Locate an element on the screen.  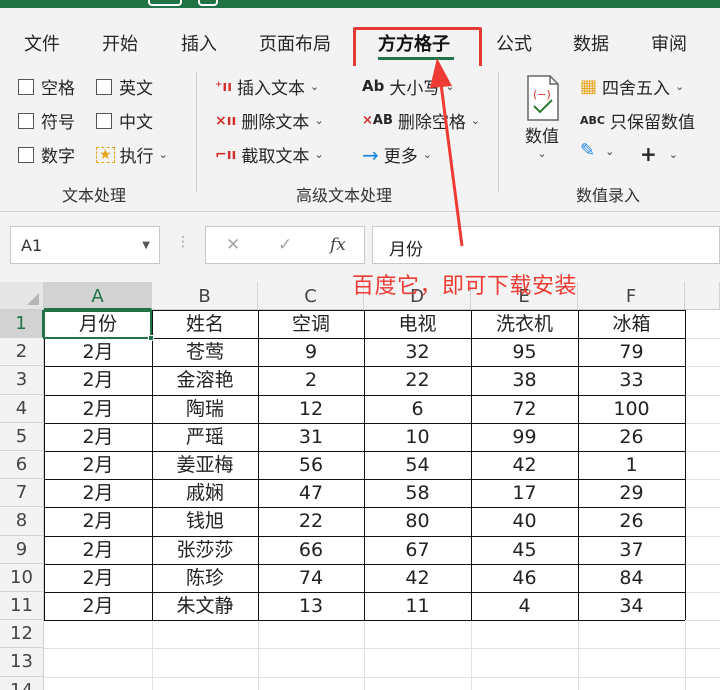
row-header-7: 7 is located at coordinates (22, 493).